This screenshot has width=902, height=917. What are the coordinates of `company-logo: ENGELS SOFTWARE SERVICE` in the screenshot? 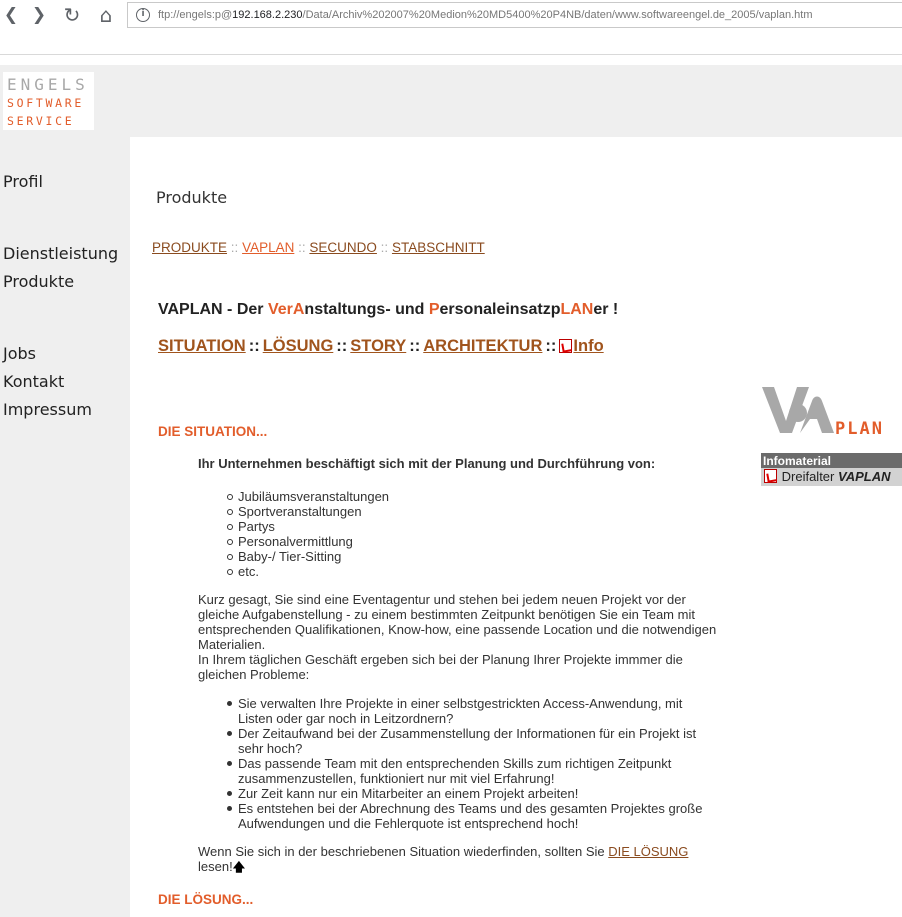 It's located at (48, 101).